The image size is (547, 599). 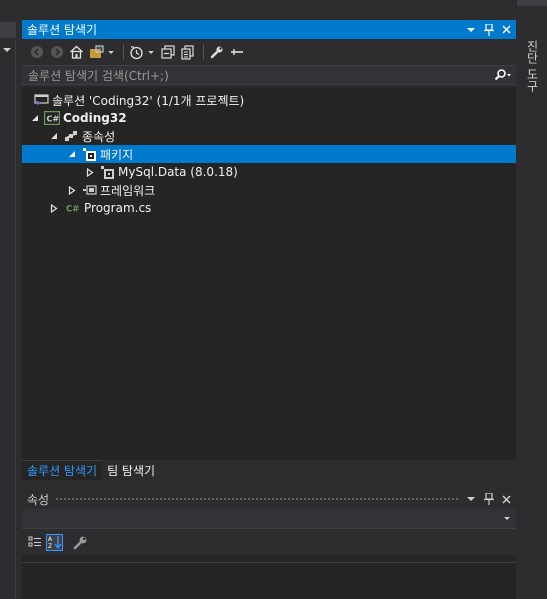 I want to click on explorer-bottom-tabs: 솔루션 탐색기 팀 탐색기, so click(x=269, y=470).